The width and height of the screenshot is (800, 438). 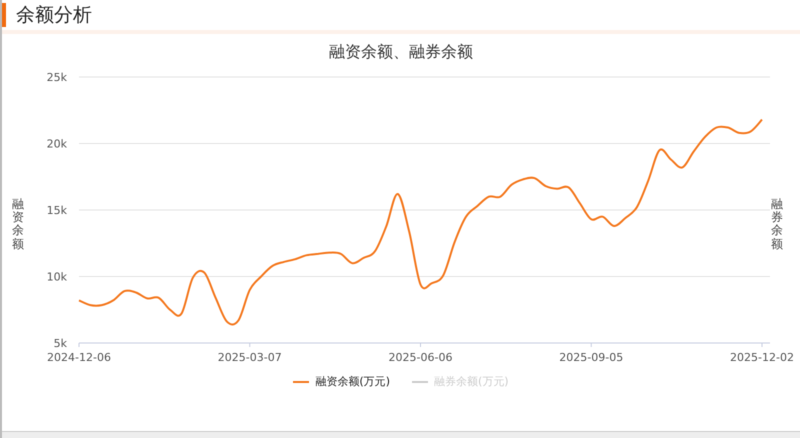 I want to click on x-tick-label: 2025-12-02, so click(x=762, y=357).